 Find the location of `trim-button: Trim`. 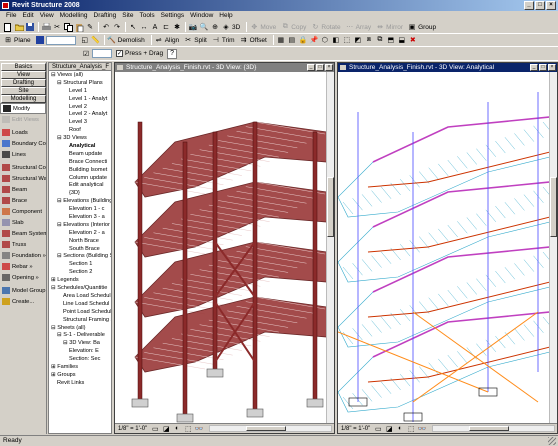

trim-button: Trim is located at coordinates (228, 40).